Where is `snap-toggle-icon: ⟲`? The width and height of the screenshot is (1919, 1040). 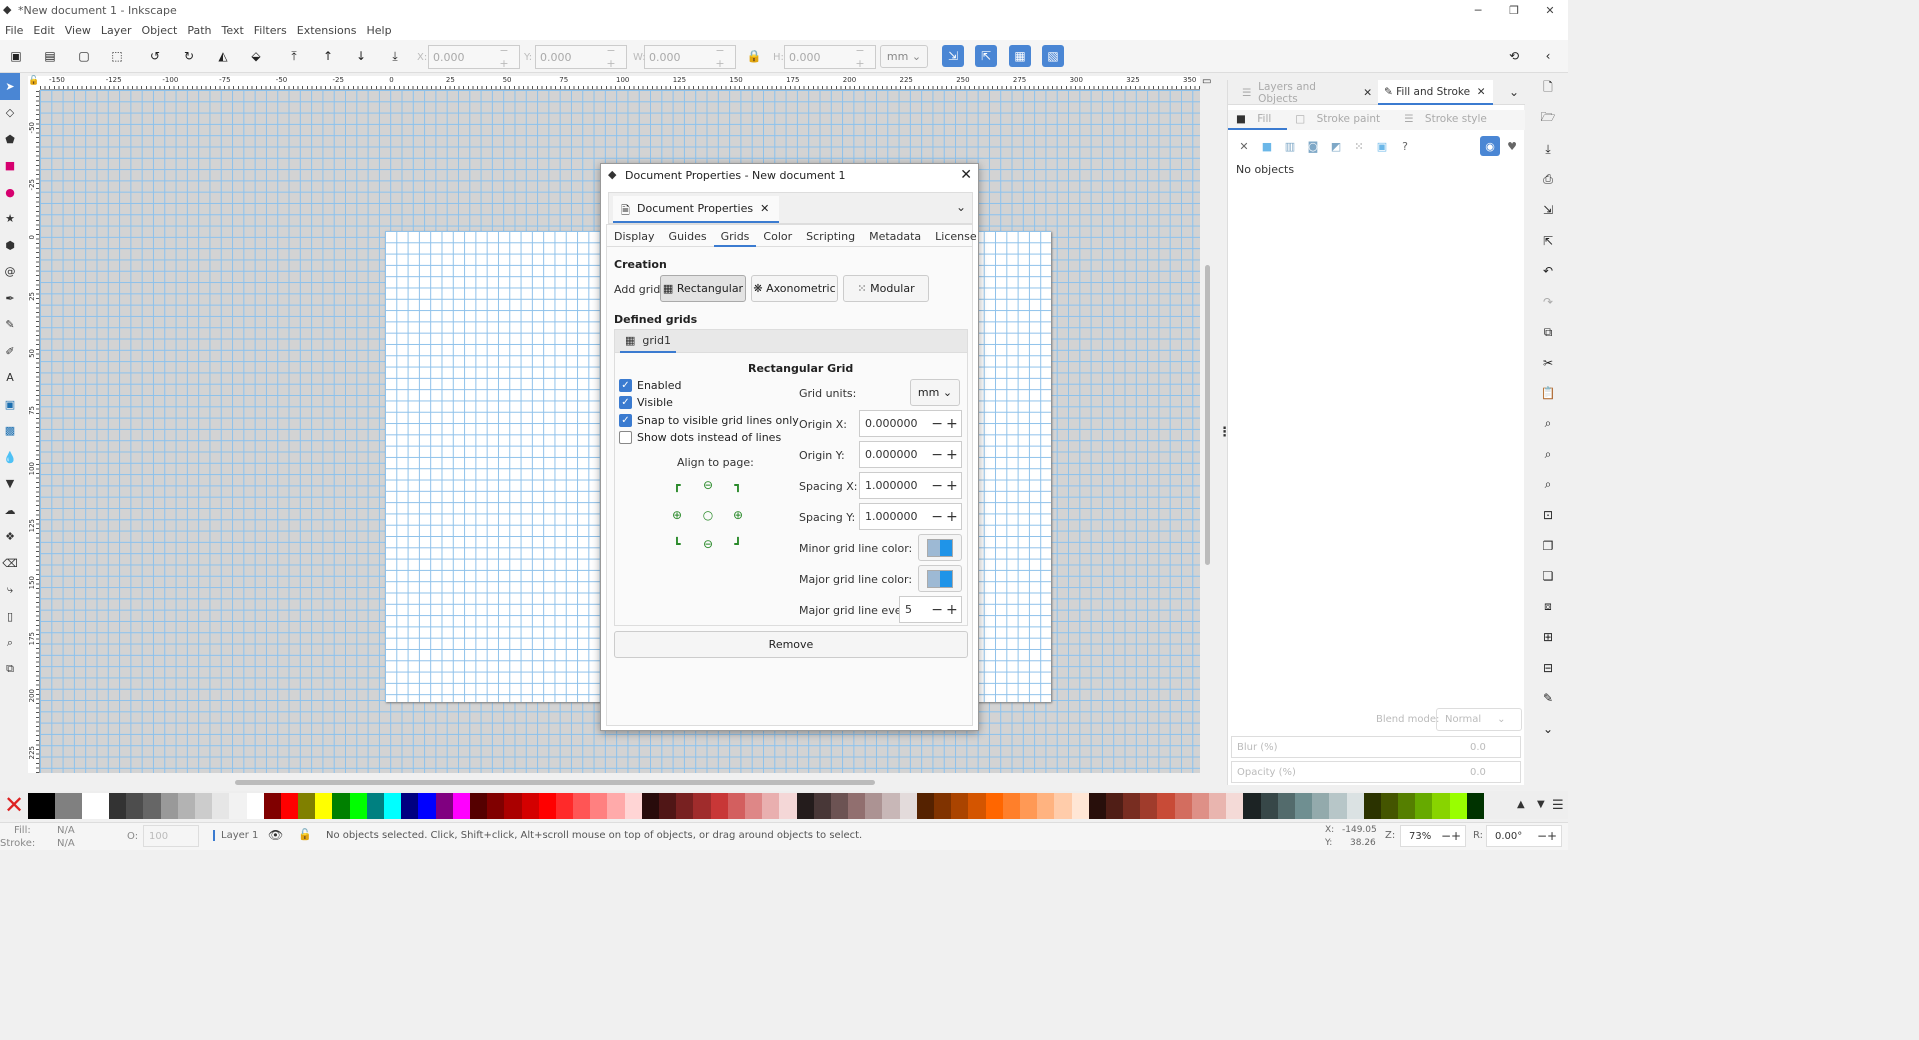 snap-toggle-icon: ⟲ is located at coordinates (1514, 56).